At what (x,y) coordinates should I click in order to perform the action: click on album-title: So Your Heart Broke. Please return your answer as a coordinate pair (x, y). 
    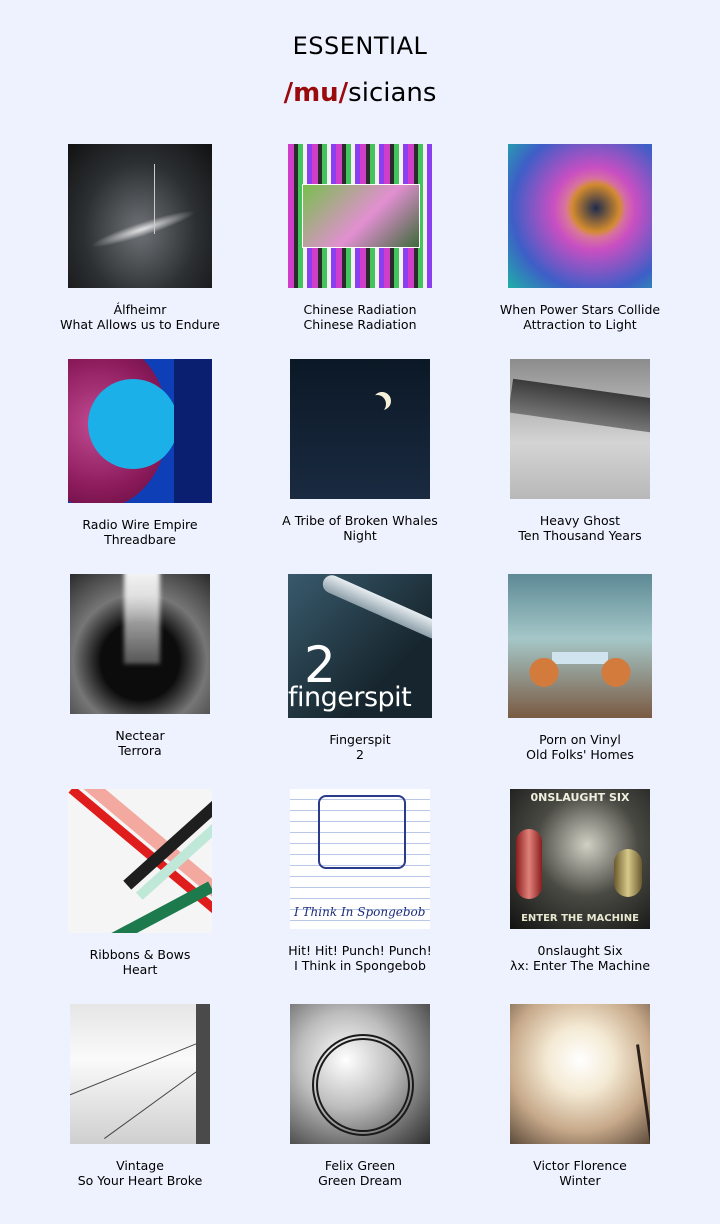
    Looking at the image, I should click on (140, 1180).